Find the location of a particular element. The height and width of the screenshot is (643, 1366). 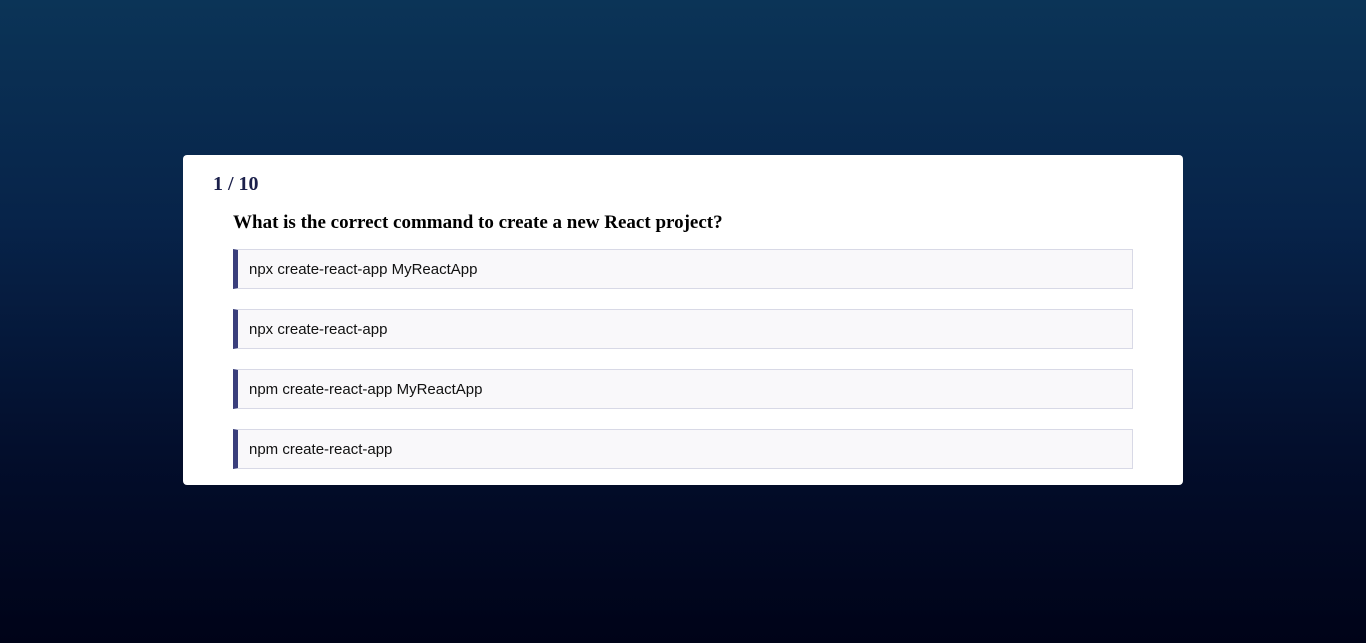

question-counter: 1 / 10 is located at coordinates (236, 184).